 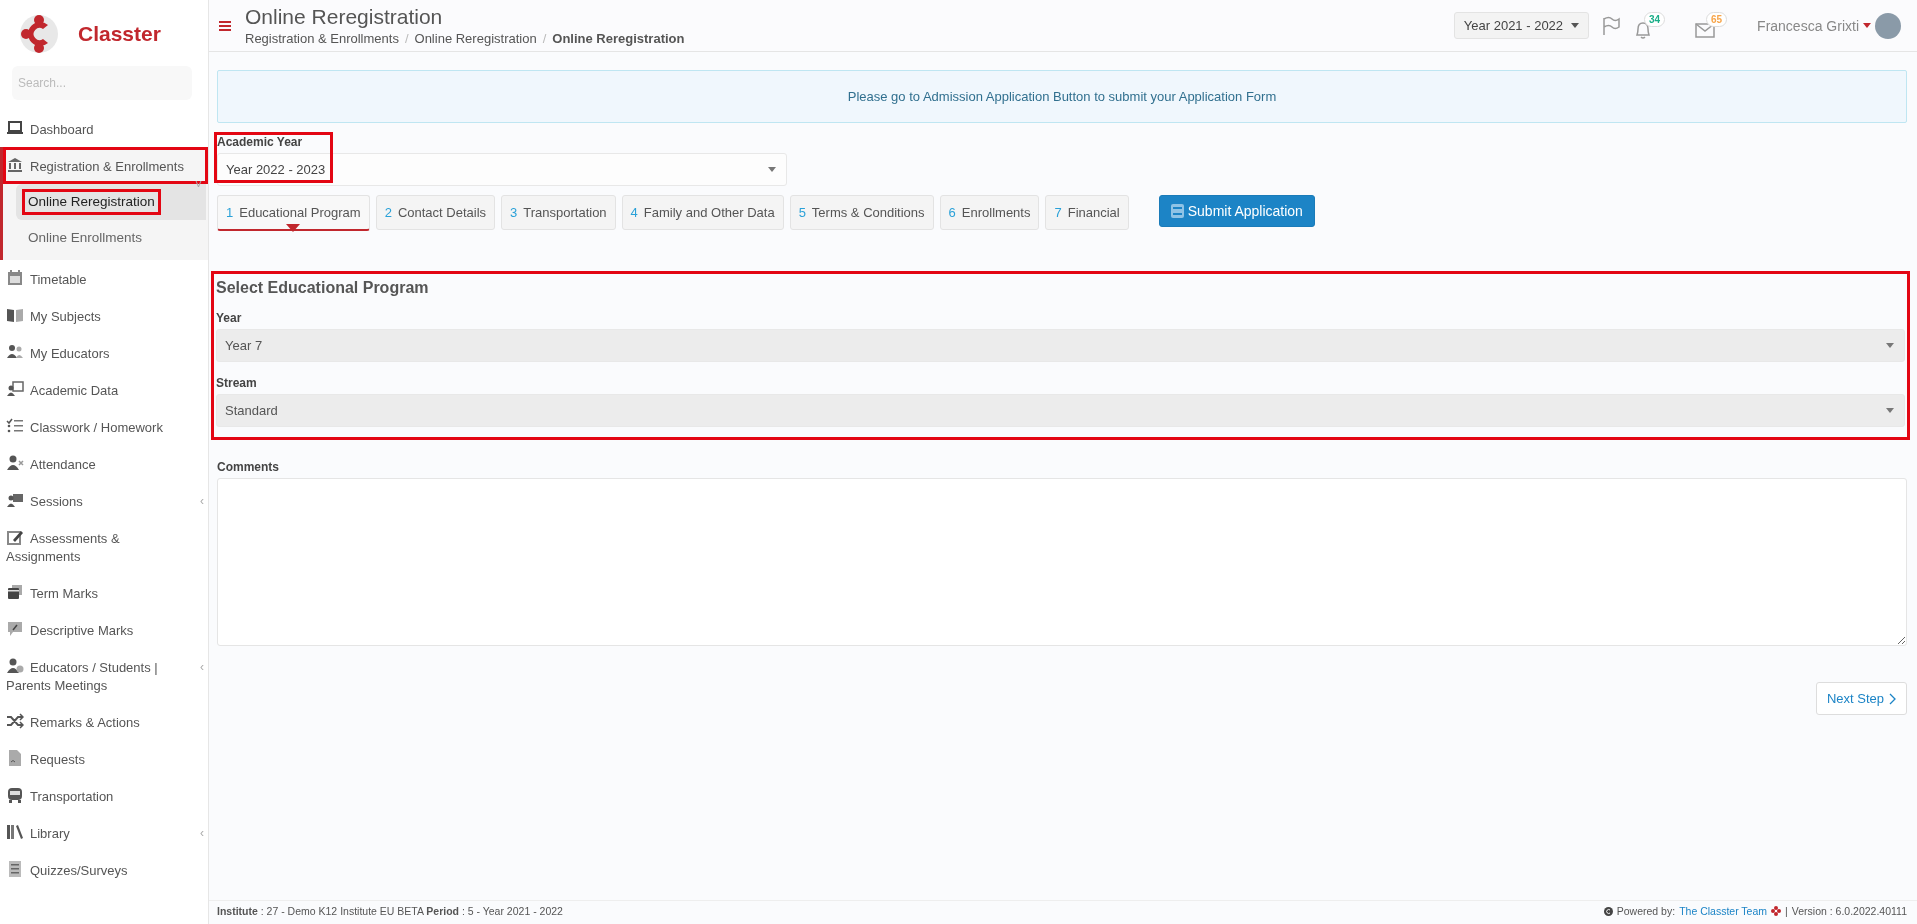 I want to click on next-step-button: Next Step, so click(x=1861, y=698).